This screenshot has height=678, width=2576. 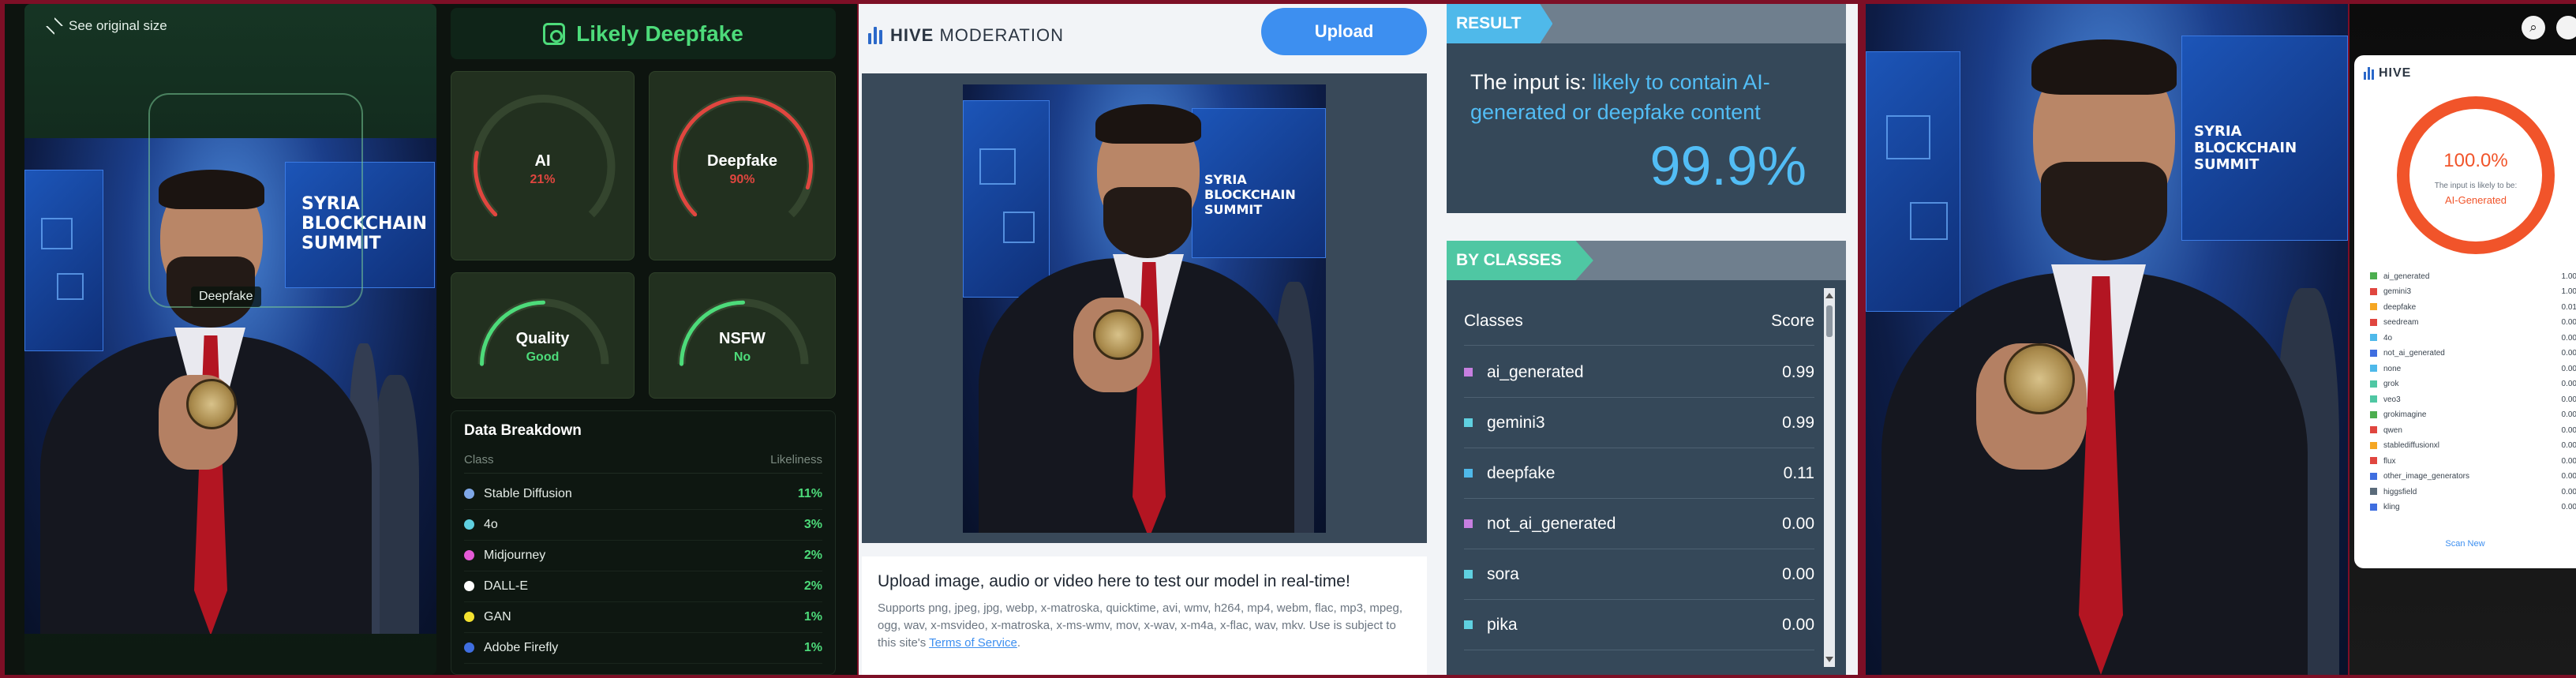 I want to click on class-name: other_image_generators, so click(x=2426, y=476).